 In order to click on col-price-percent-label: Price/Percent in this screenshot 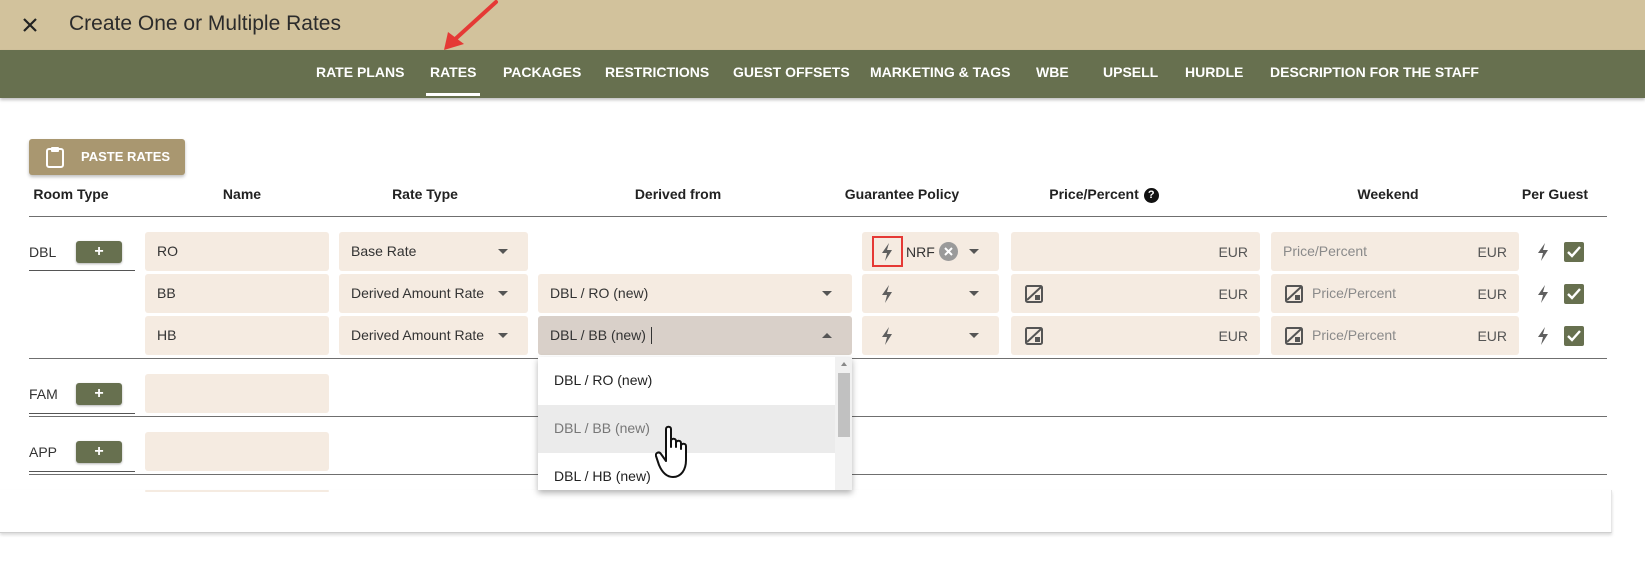, I will do `click(1094, 194)`.